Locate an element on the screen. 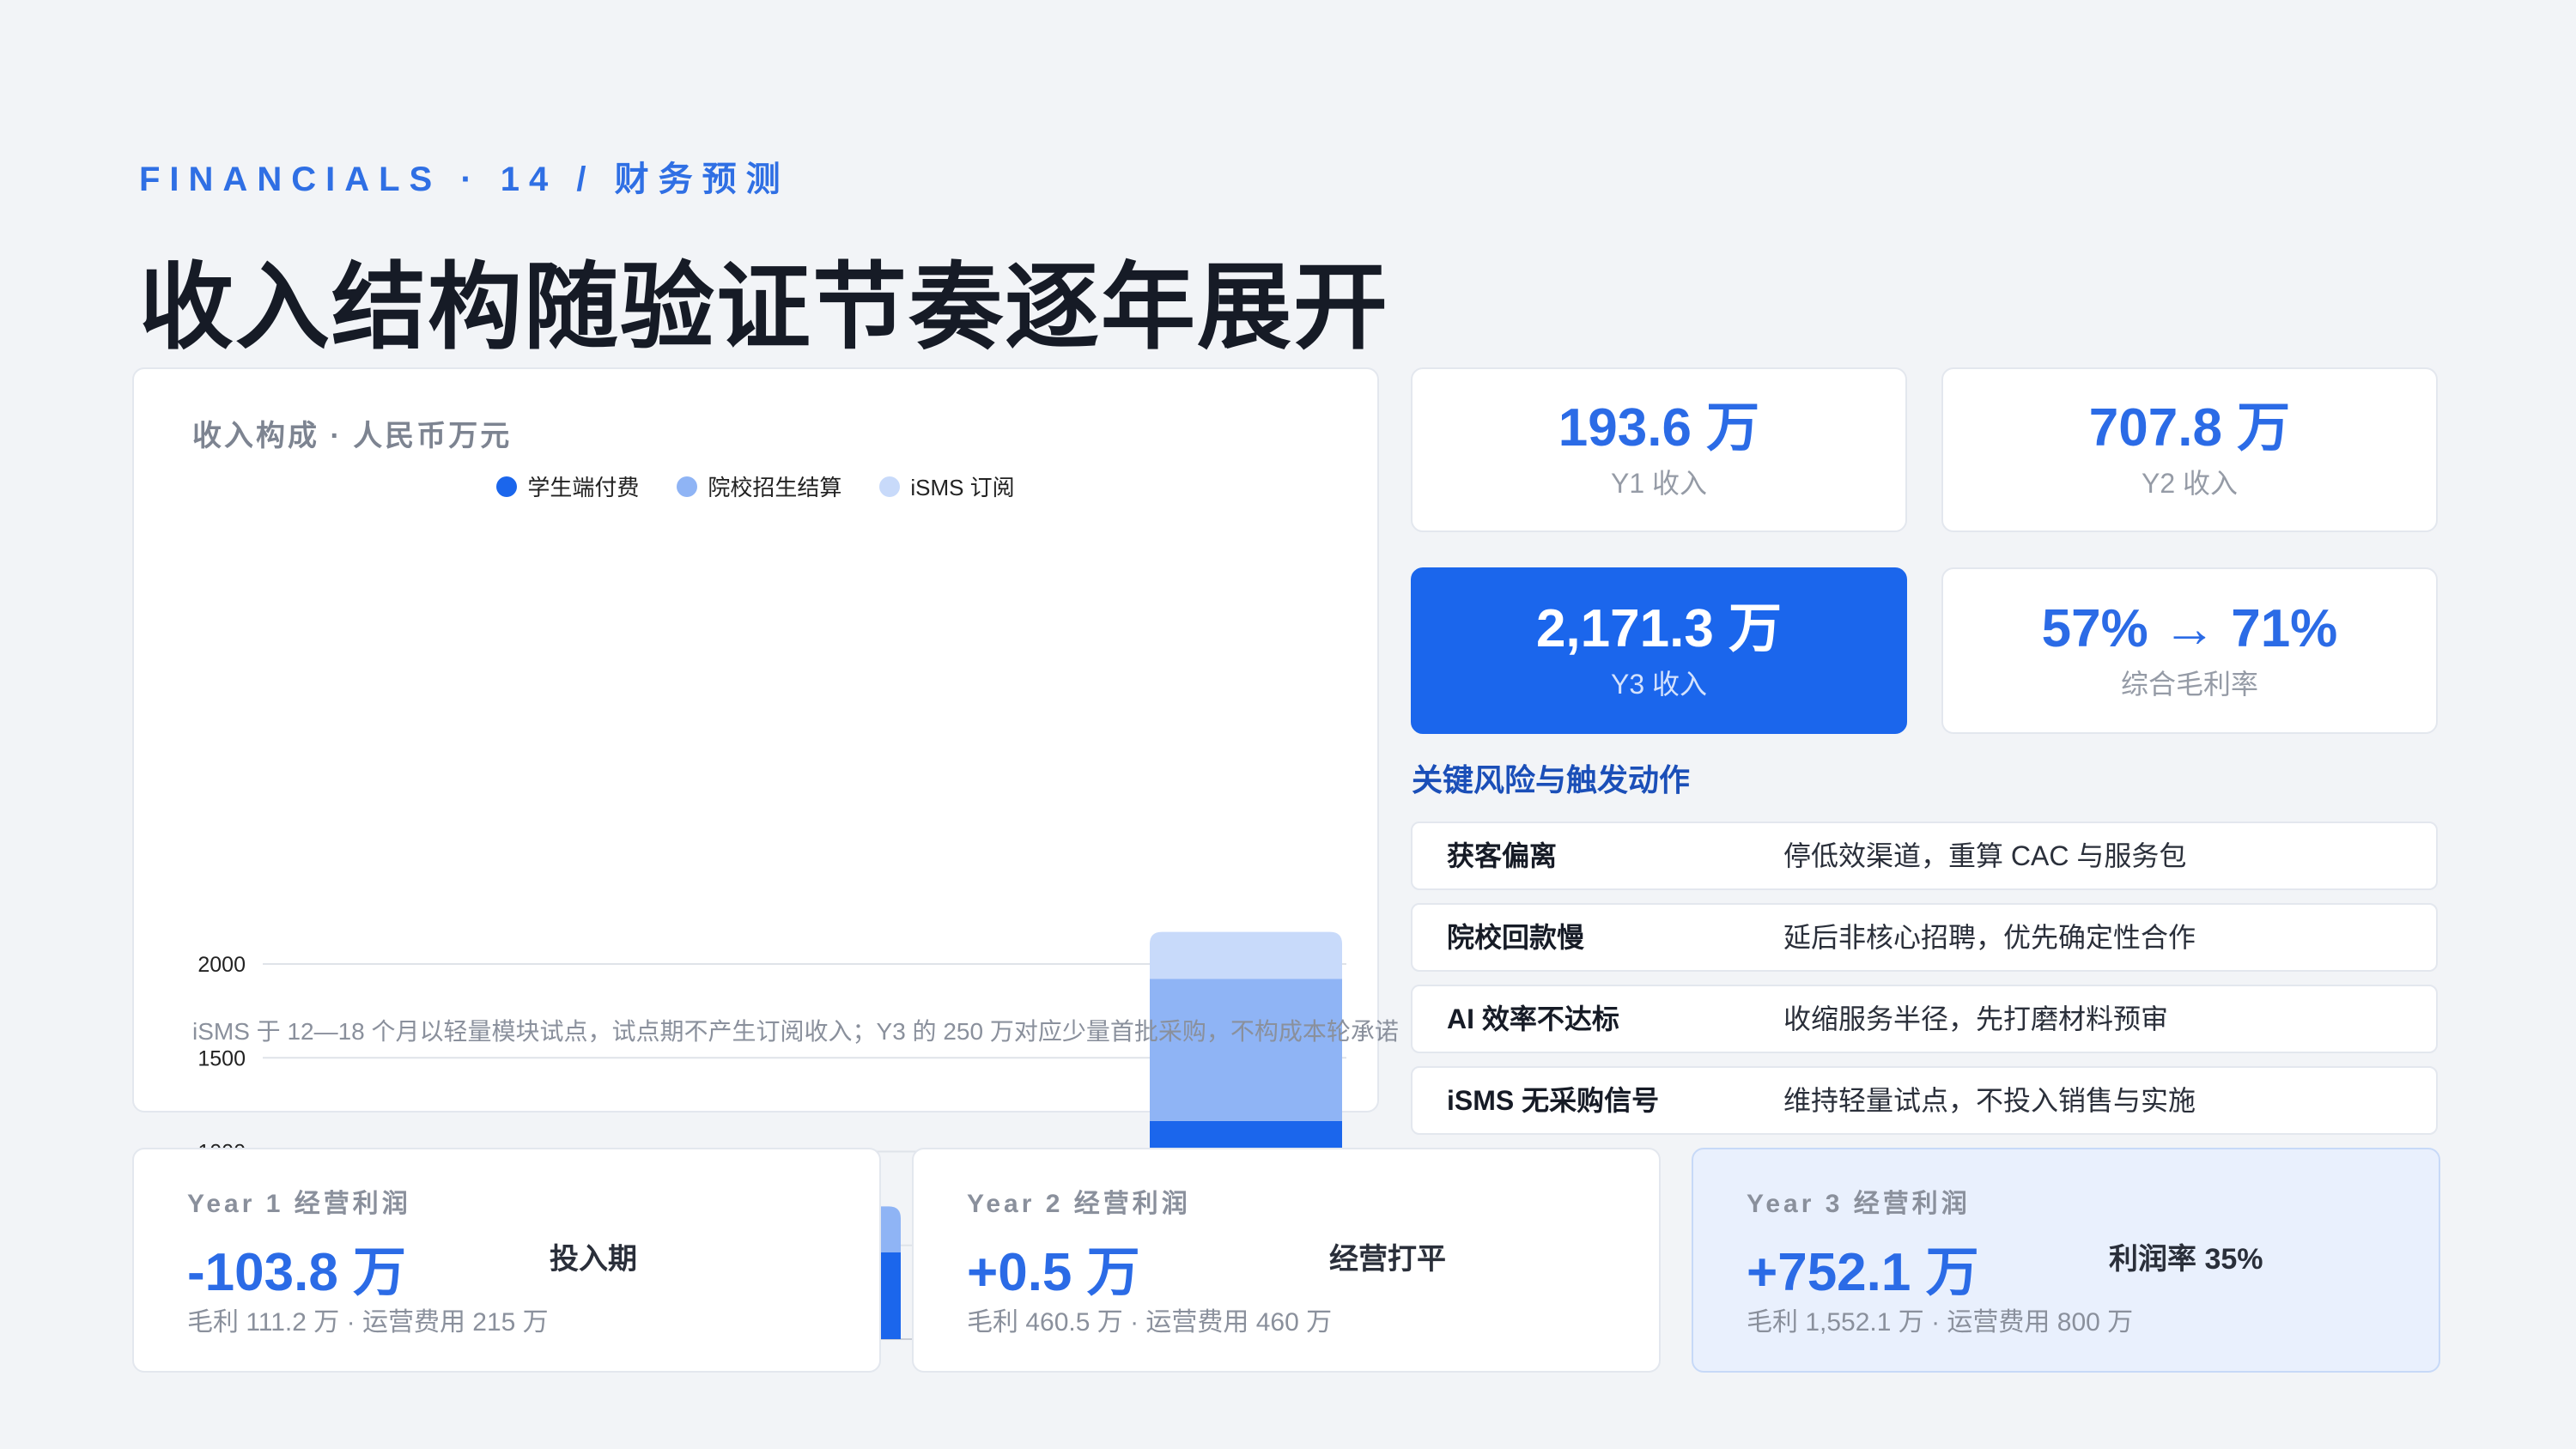  kpi-label: Y1 收入 is located at coordinates (1659, 484).